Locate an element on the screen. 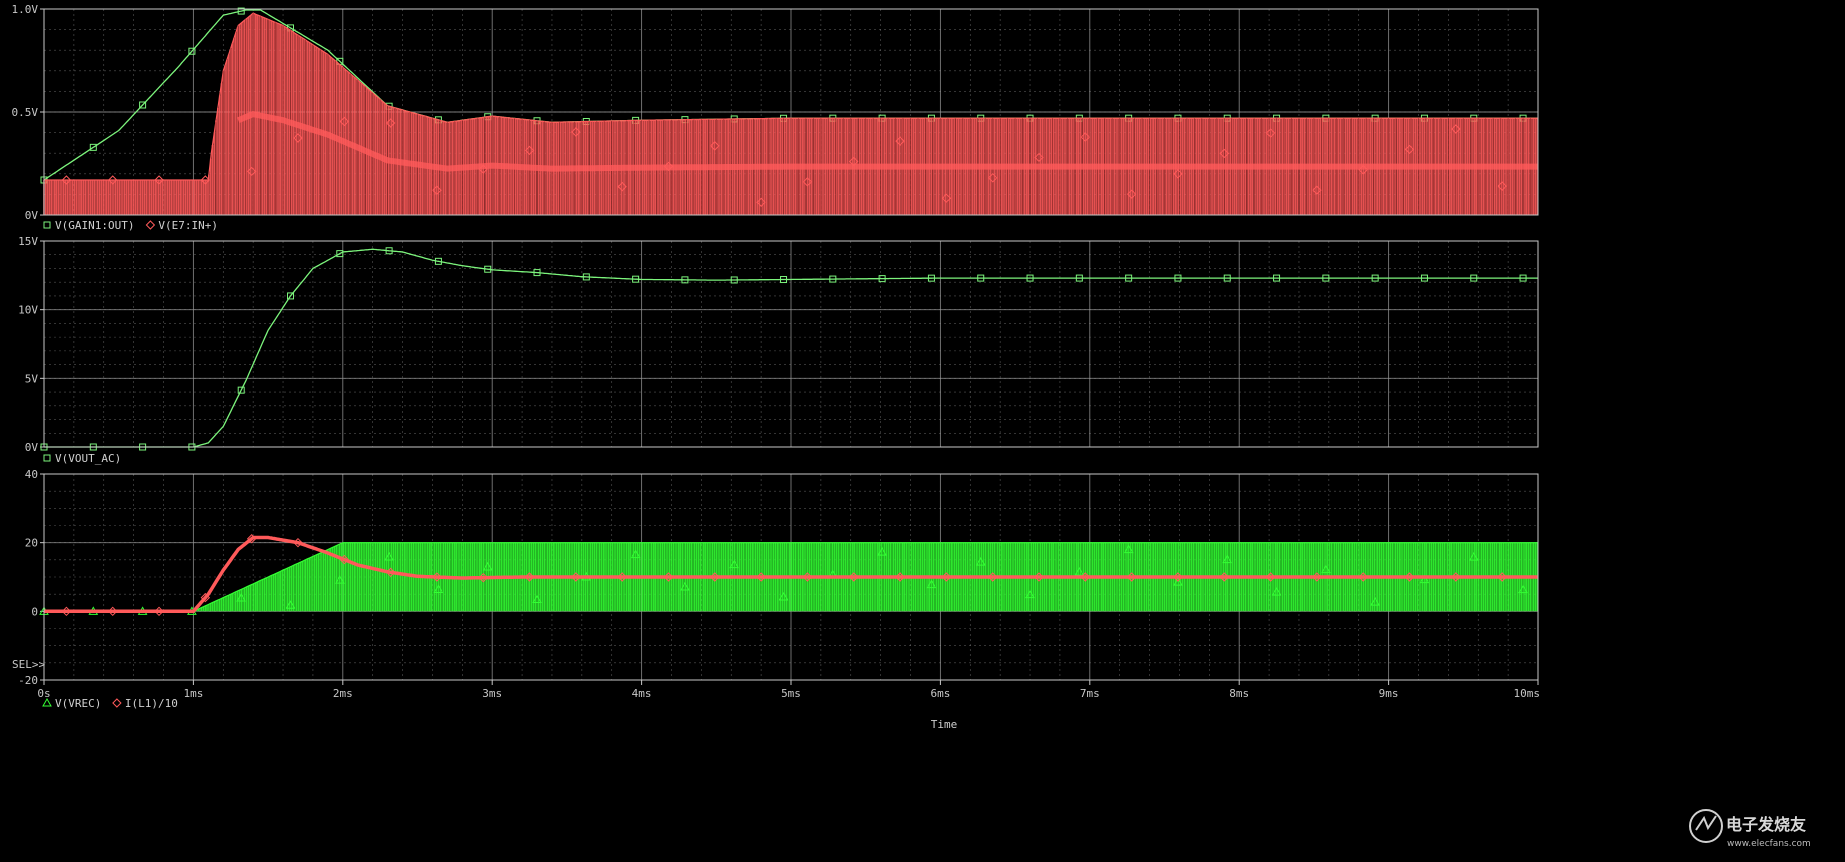 This screenshot has height=862, width=1845. elecfans-logo-icon is located at coordinates (1706, 826).